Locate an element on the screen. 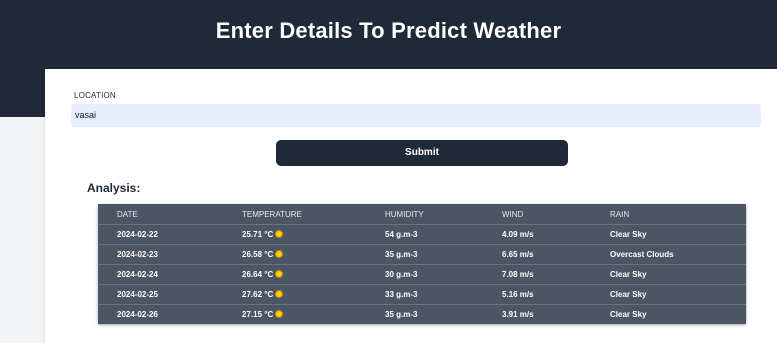 The width and height of the screenshot is (777, 343). temperature-value: 25.71 °C is located at coordinates (258, 234).